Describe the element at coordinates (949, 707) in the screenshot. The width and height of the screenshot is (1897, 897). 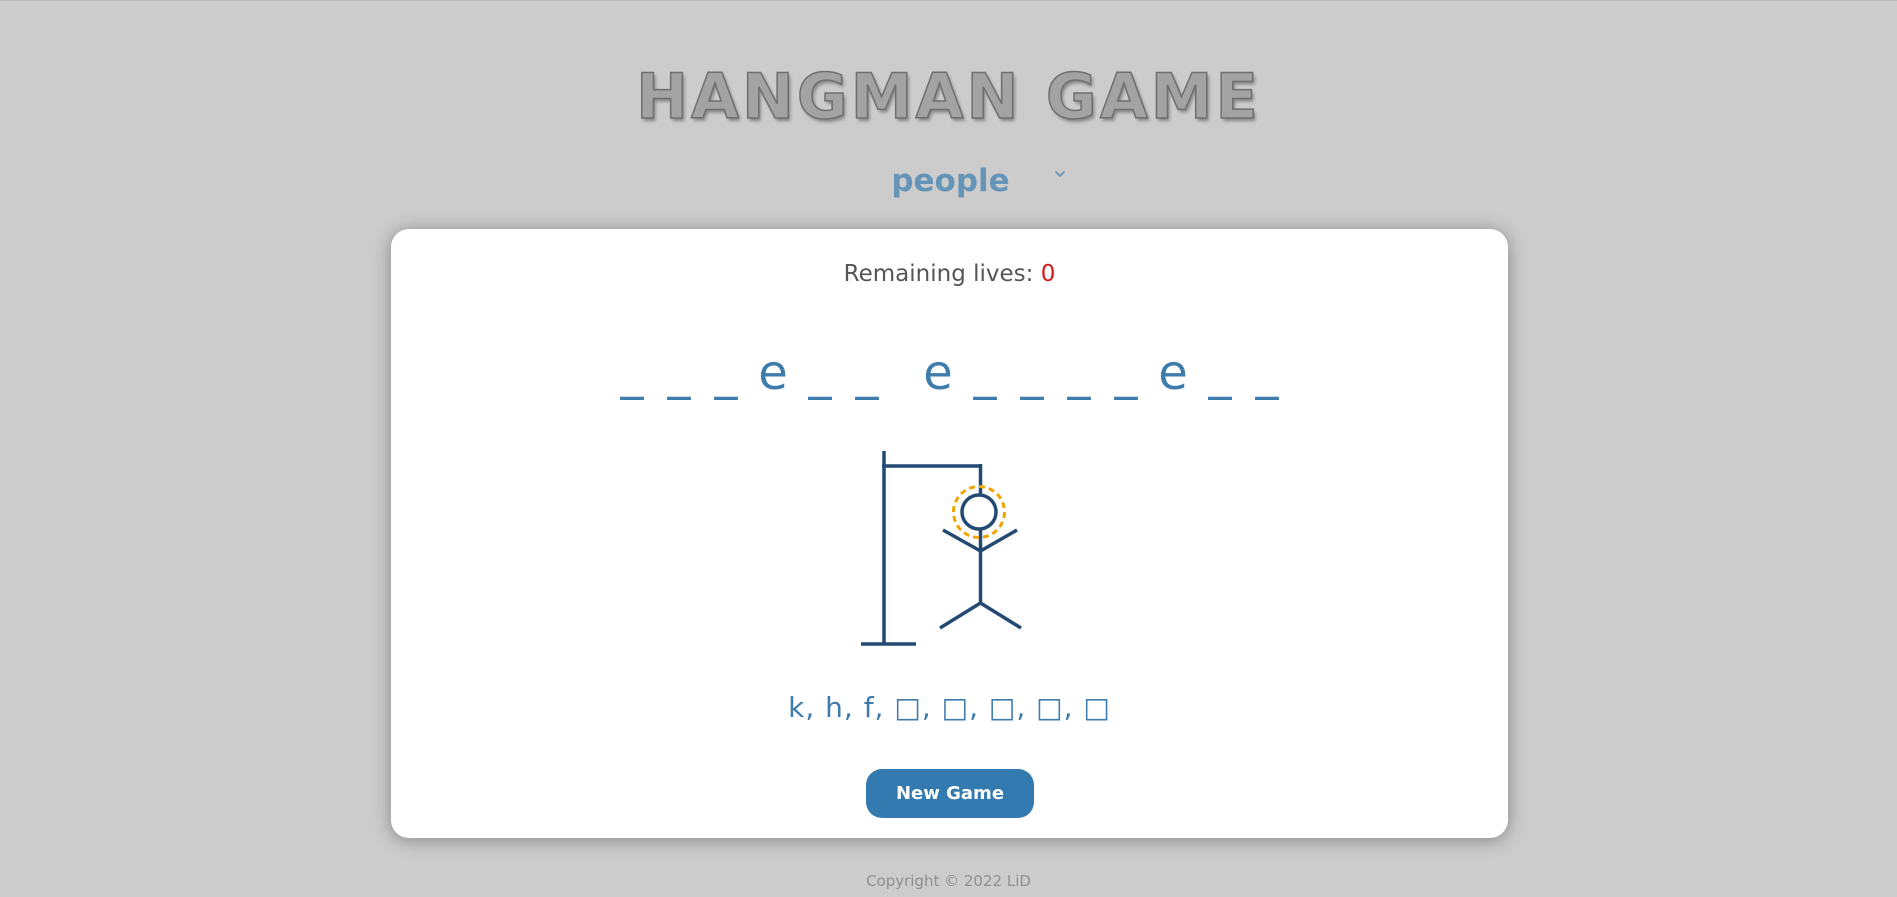
I see `guessed-letters: k, h, f, □, □, □, □, □` at that location.